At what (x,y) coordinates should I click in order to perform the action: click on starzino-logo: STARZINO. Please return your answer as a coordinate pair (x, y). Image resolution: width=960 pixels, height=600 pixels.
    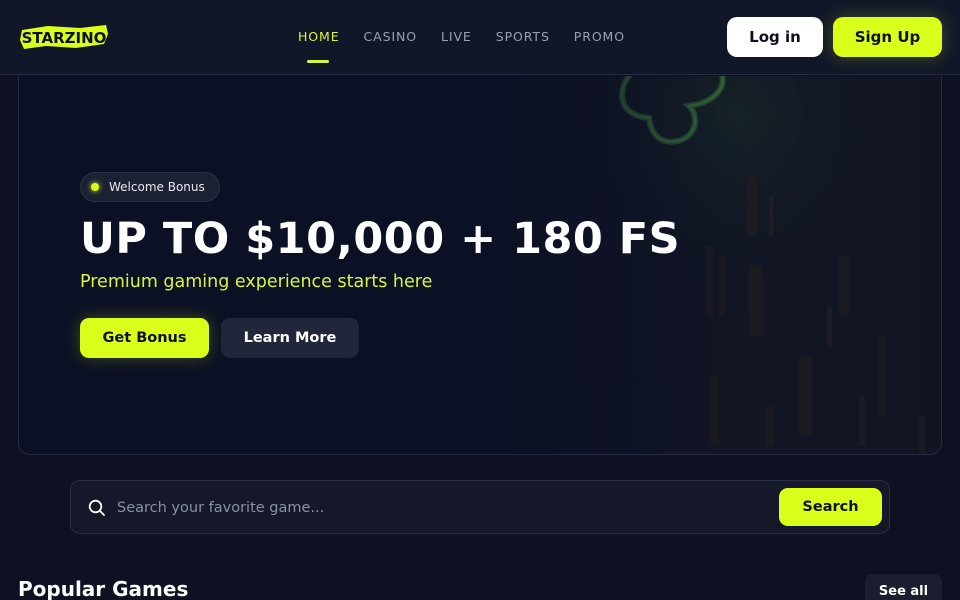
    Looking at the image, I should click on (64, 37).